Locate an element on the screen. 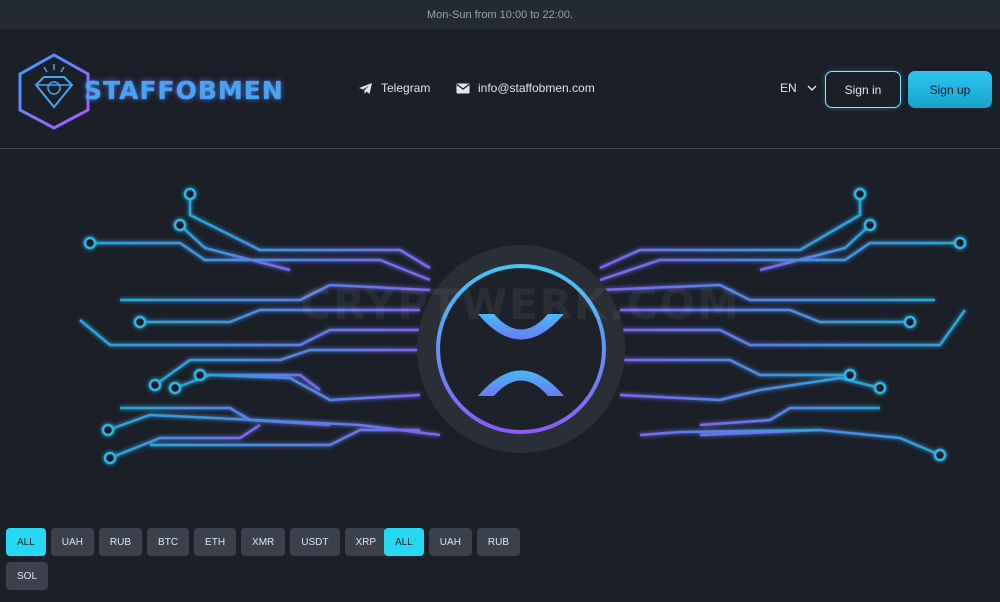  working-hours-text: Mon-Sun from 10:00 to 22:00. is located at coordinates (500, 14).